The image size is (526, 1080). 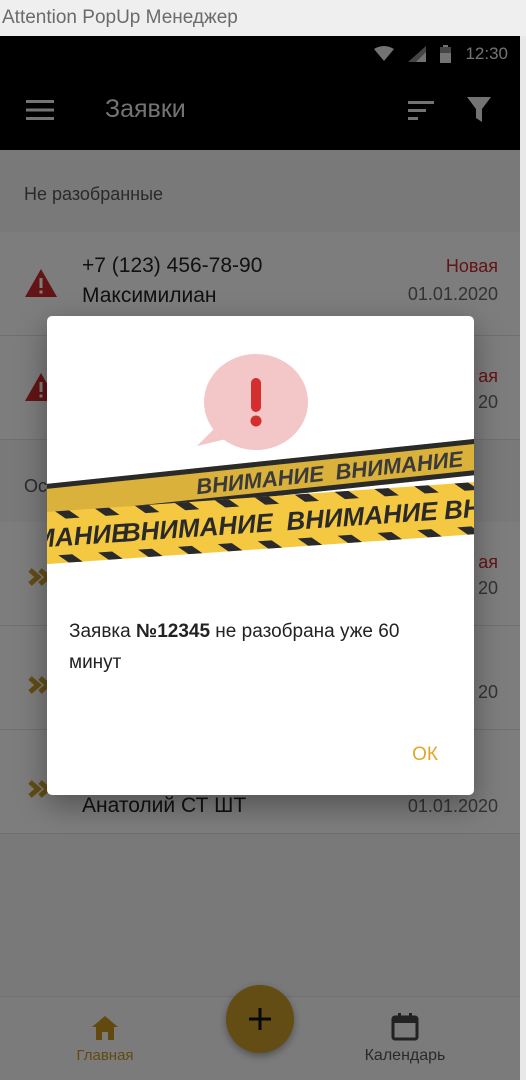 I want to click on ok-button: ОК, so click(x=425, y=755).